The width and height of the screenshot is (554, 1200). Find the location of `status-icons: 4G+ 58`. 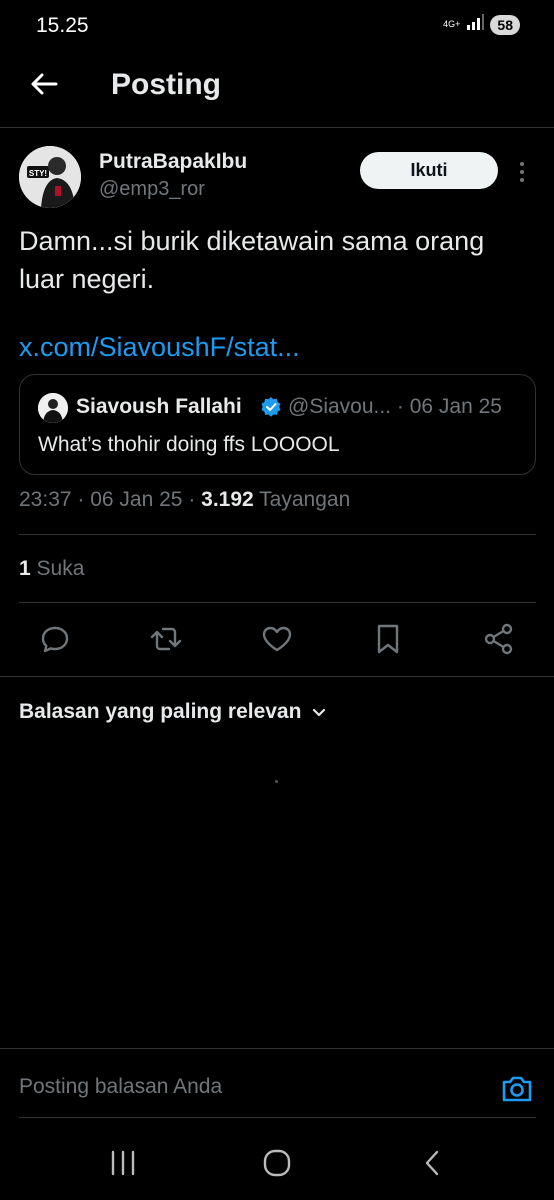

status-icons: 4G+ 58 is located at coordinates (481, 24).